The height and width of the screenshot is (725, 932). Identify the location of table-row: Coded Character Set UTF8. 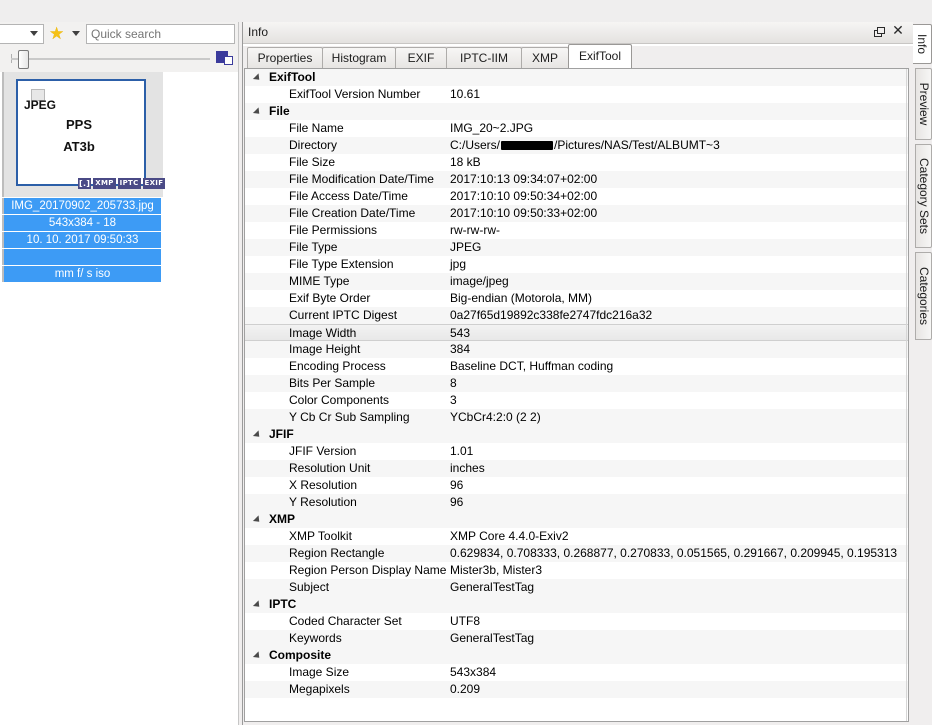
(576, 621).